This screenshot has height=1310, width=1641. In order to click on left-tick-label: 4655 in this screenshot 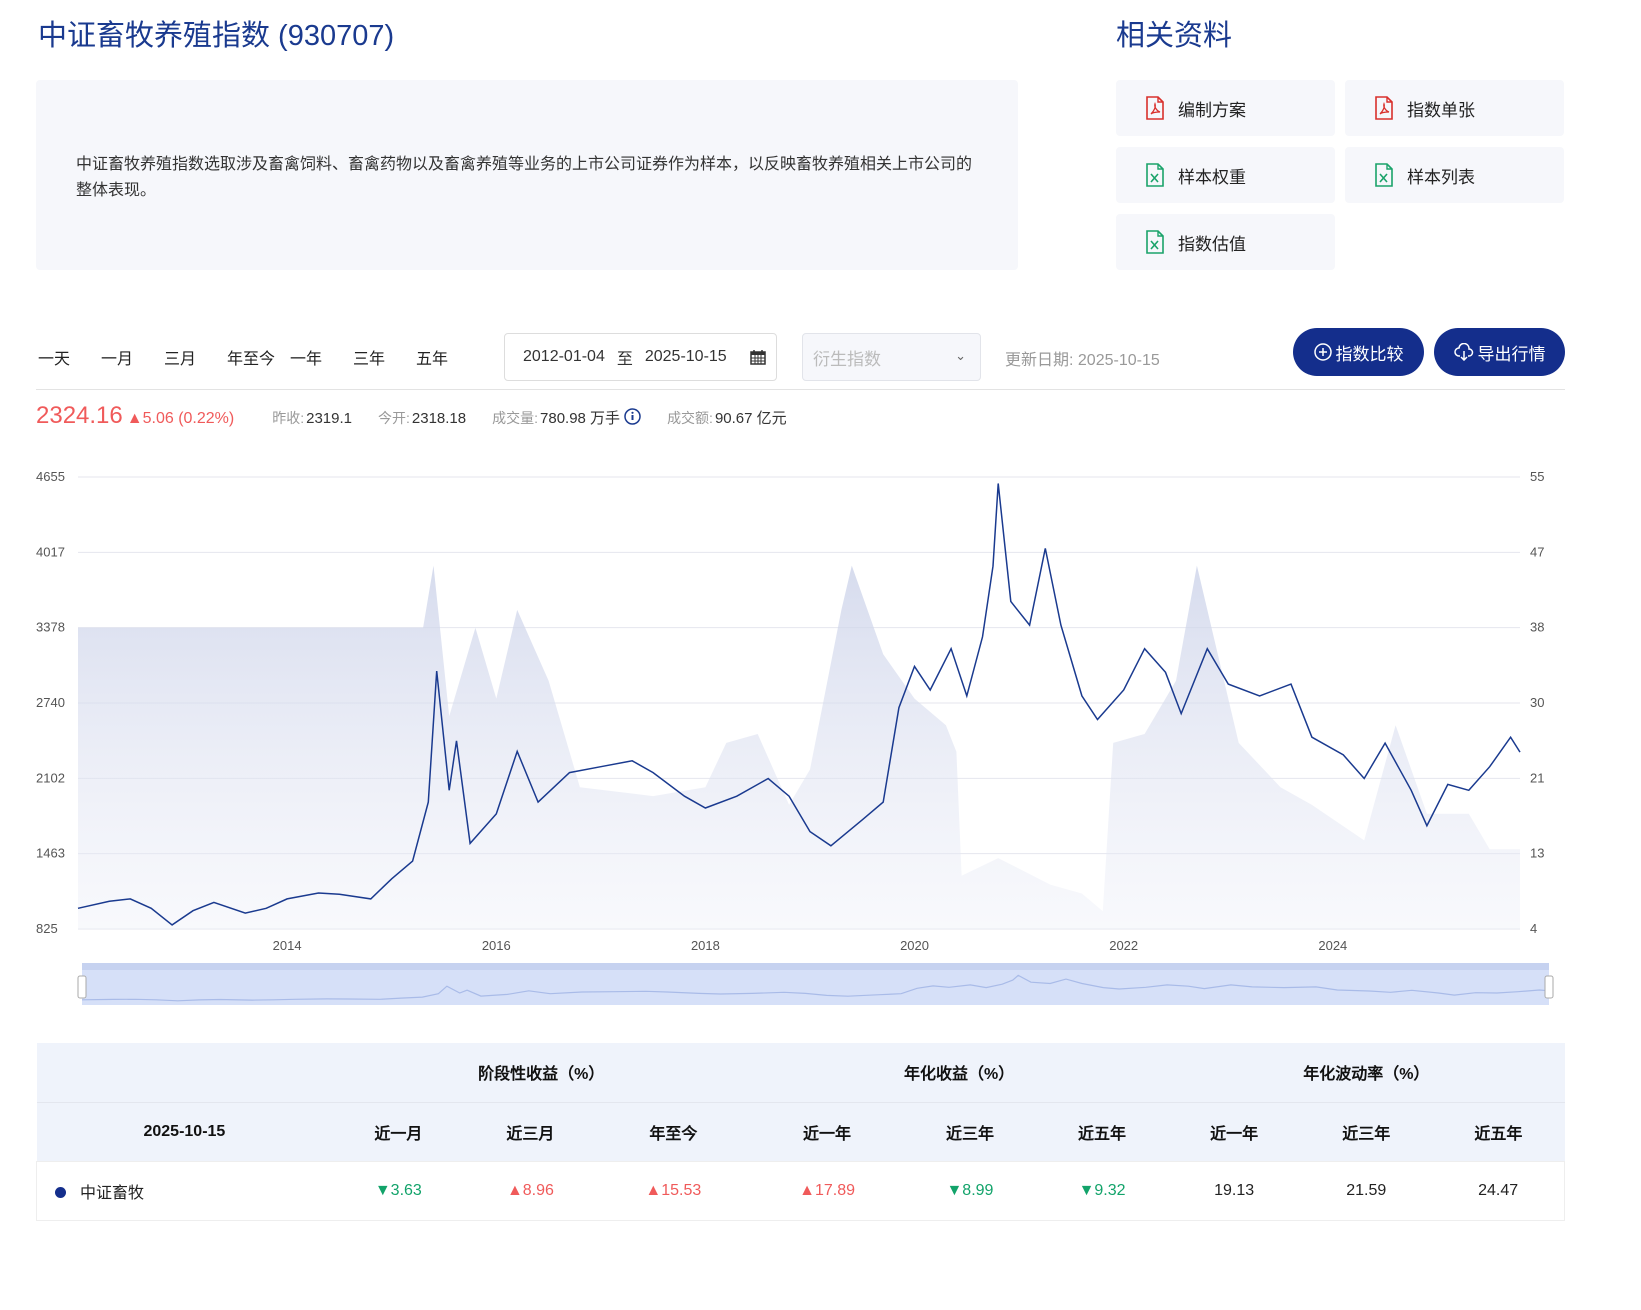, I will do `click(50, 476)`.